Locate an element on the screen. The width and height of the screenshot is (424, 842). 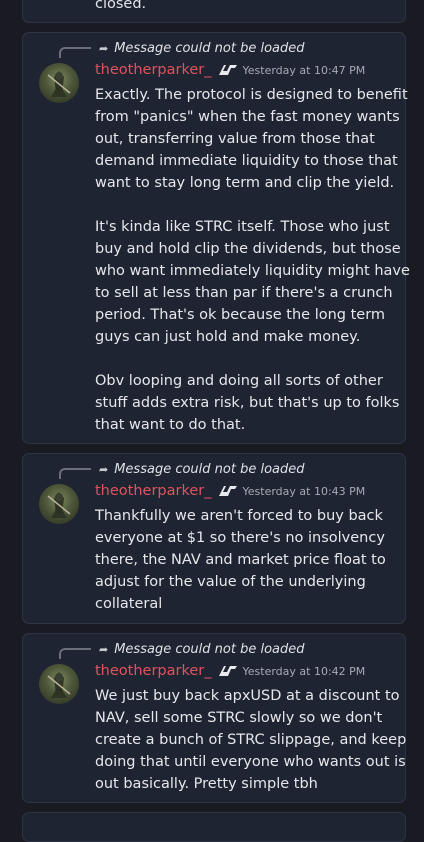
message-header: theotherparker_ Yesterday at 10:47 PM is located at coordinates (230, 70).